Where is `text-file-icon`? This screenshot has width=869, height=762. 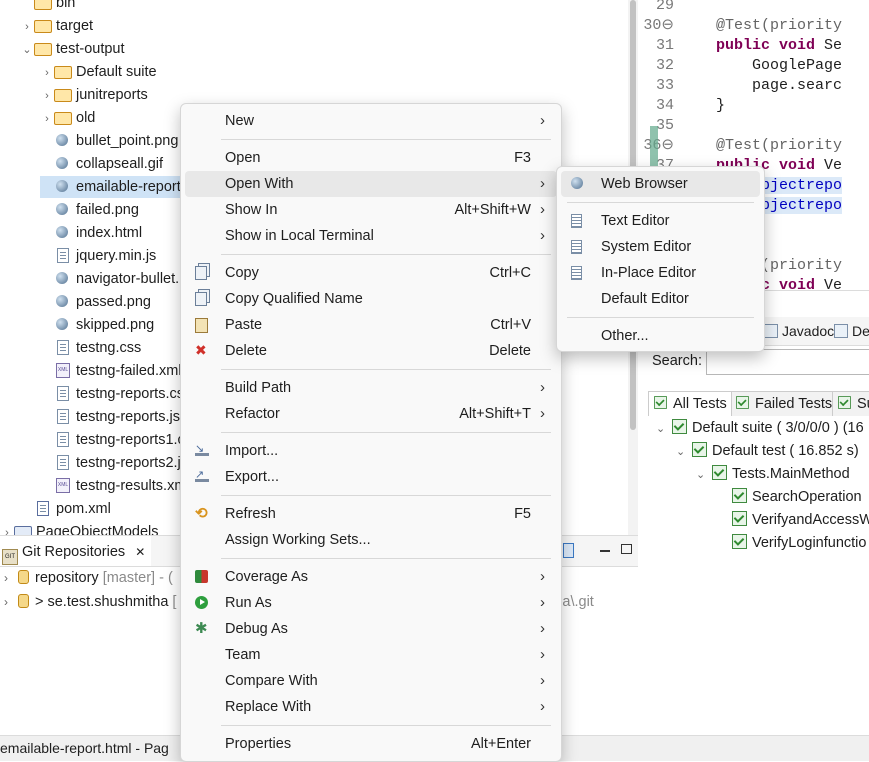 text-file-icon is located at coordinates (63, 393).